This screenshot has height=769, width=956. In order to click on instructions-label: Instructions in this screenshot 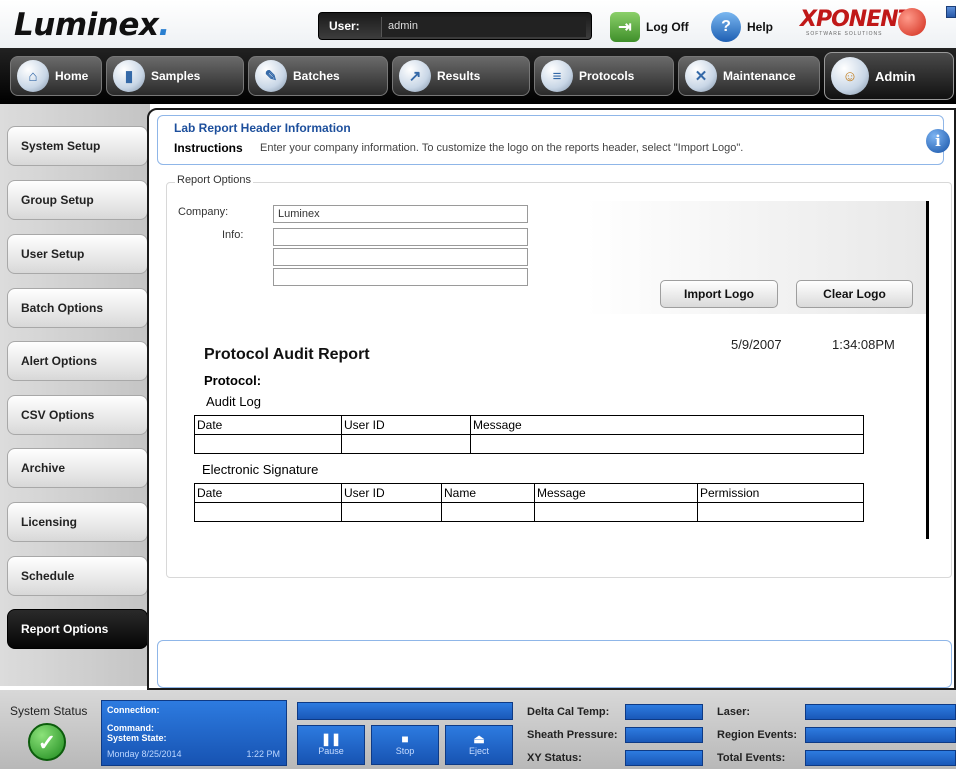, I will do `click(208, 148)`.